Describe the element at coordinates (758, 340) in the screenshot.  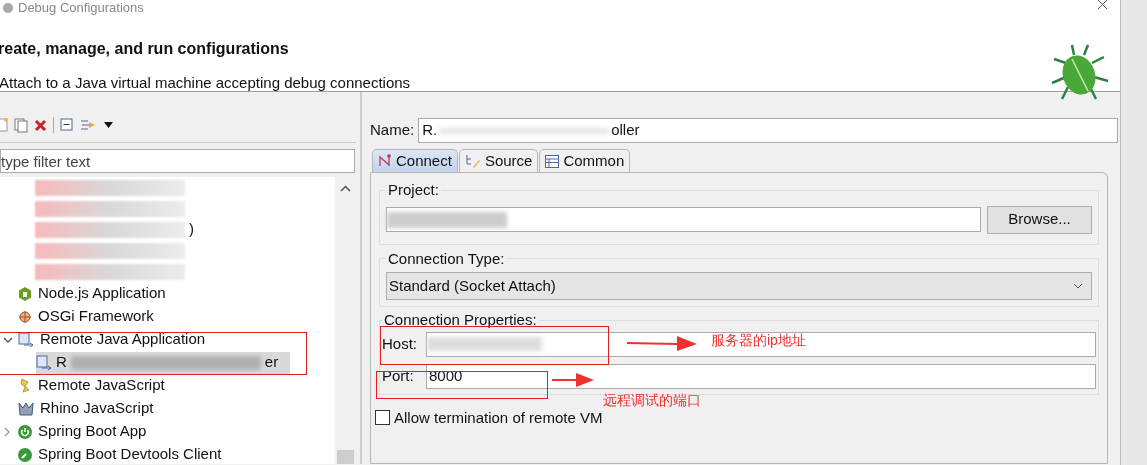
I see `annotation-text: 服务器的ip地址` at that location.